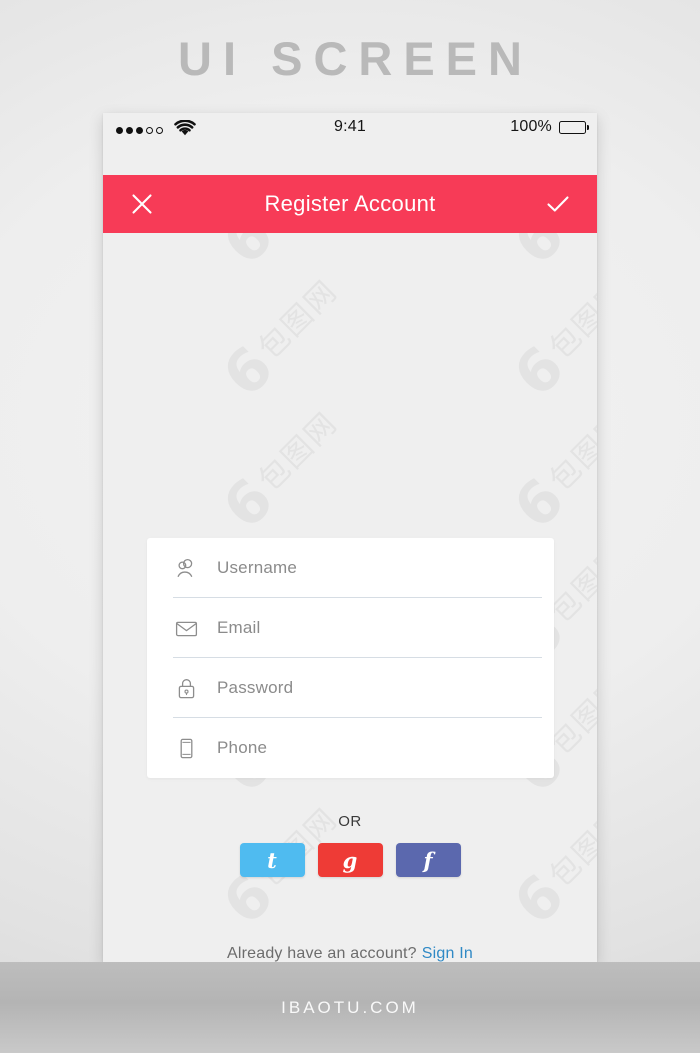 This screenshot has width=700, height=1053. I want to click on check-icon, so click(558, 204).